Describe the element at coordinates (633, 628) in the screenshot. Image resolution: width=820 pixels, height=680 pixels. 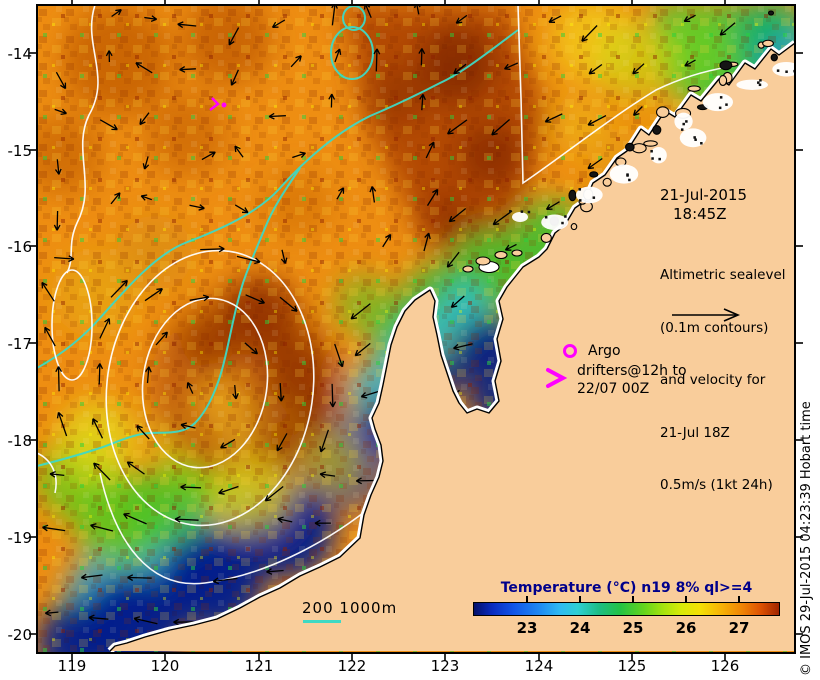
I see `colorbar-tick-label: 25` at that location.